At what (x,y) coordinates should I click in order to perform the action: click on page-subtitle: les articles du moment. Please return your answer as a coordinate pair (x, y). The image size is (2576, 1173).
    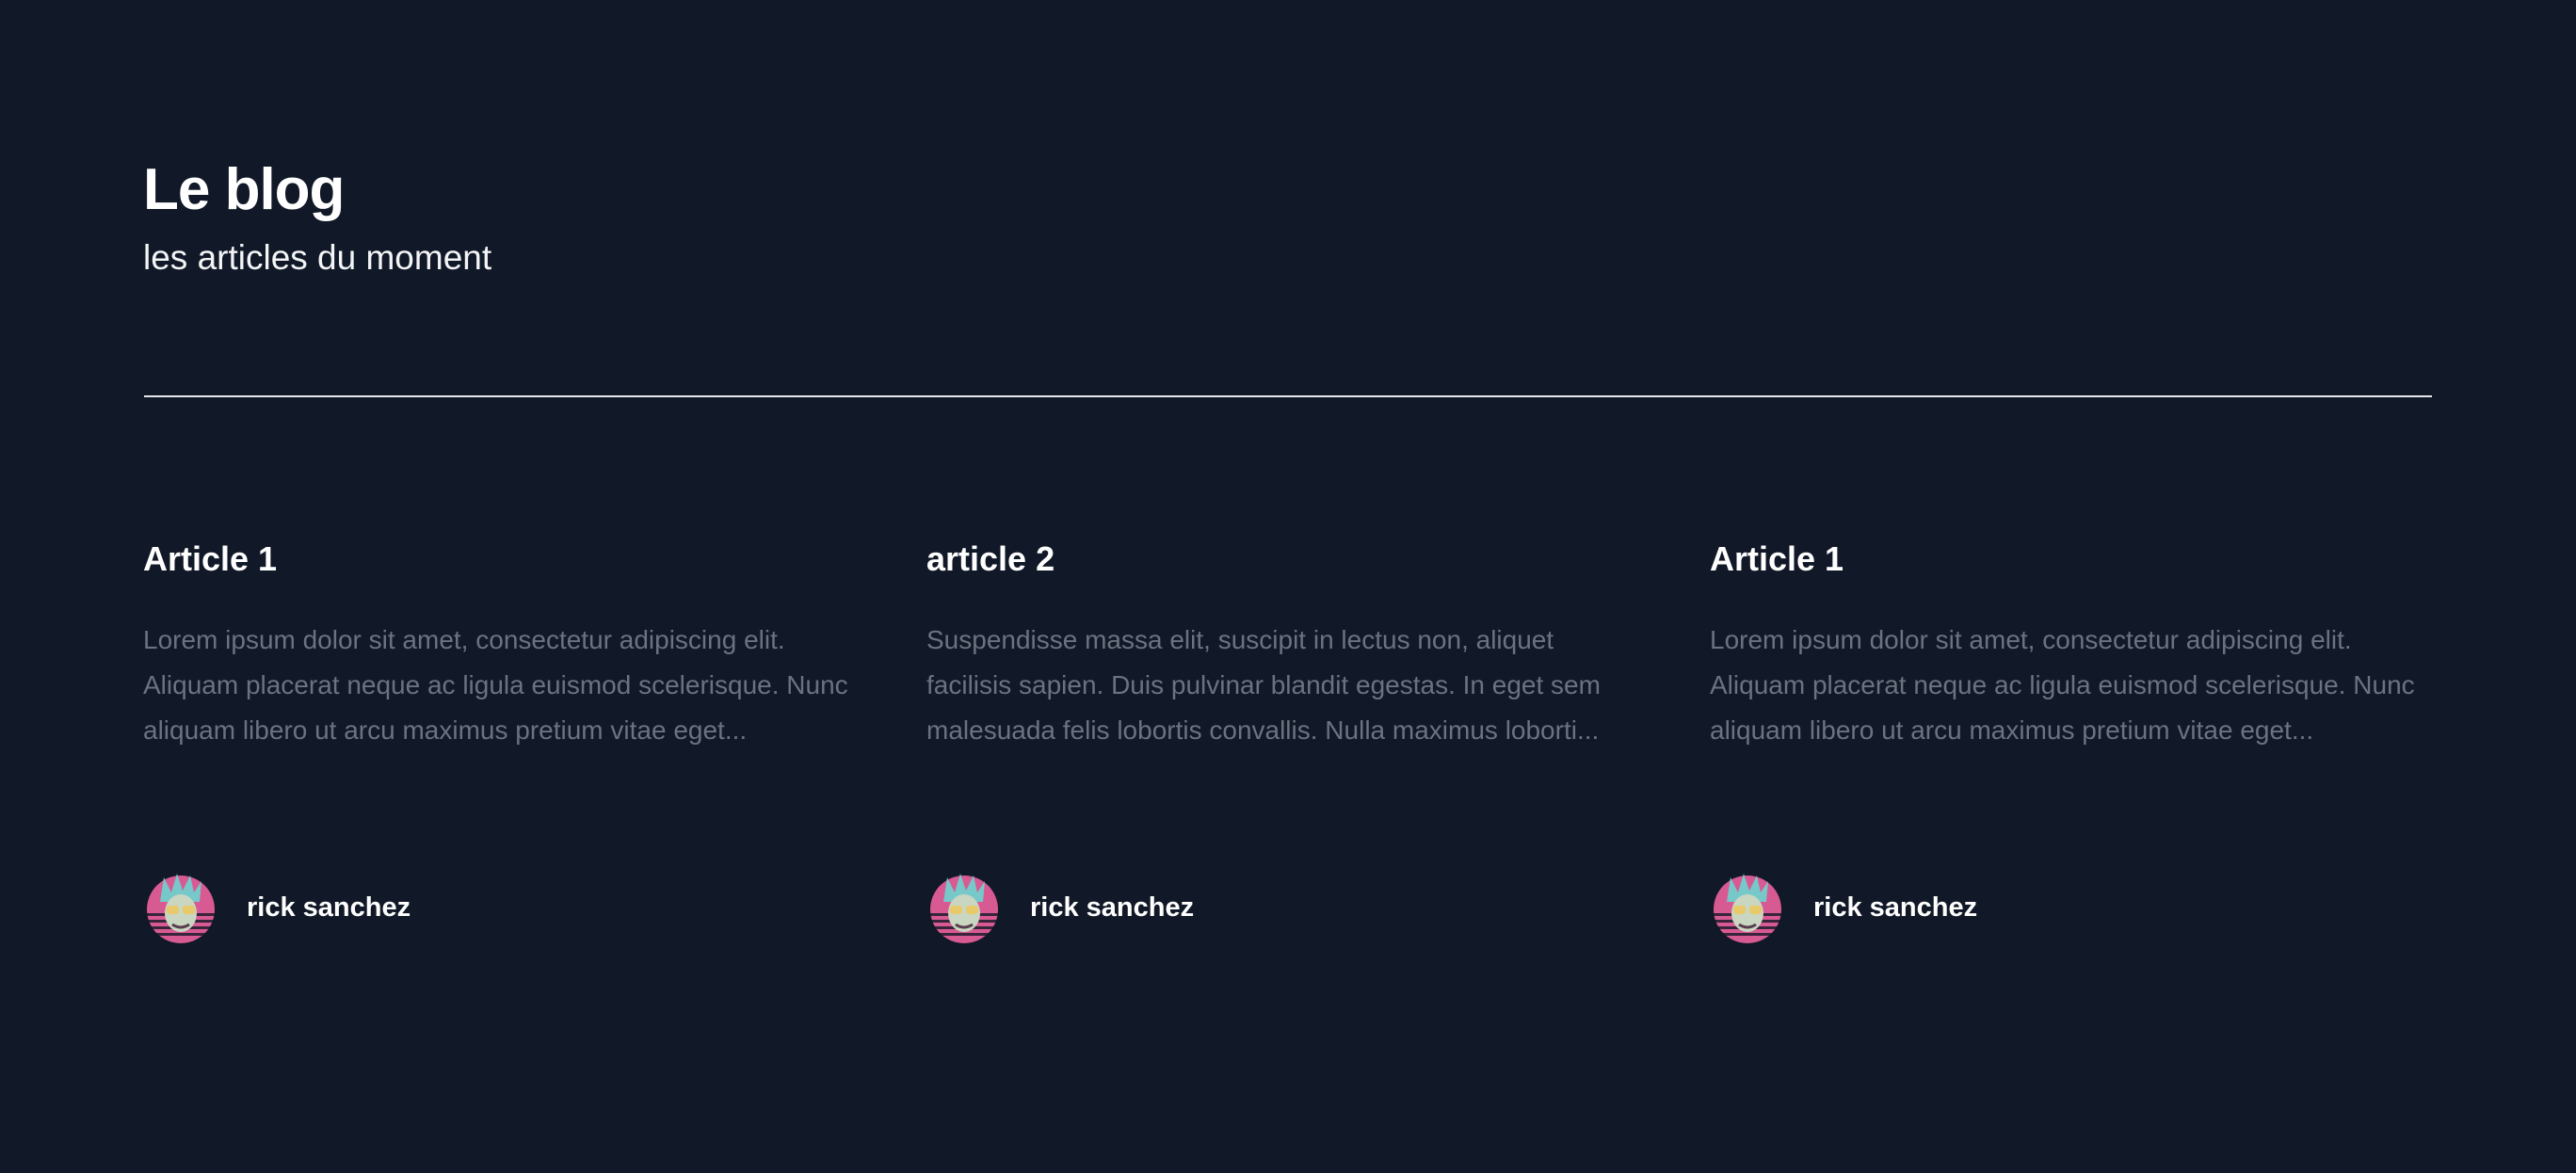
    Looking at the image, I should click on (317, 257).